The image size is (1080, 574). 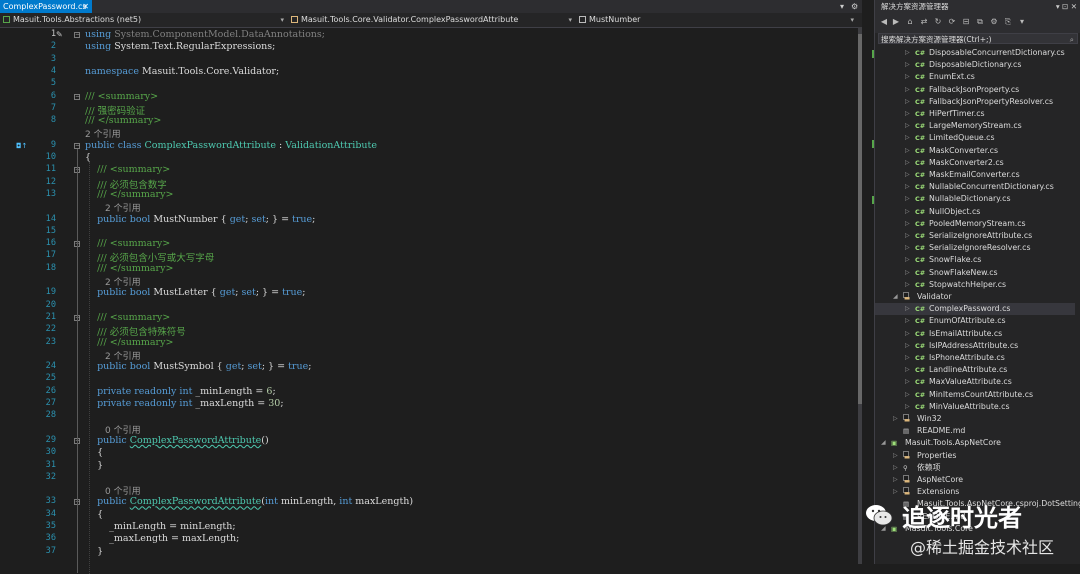 I want to click on codelens-reference-count: 0 个引用, so click(x=123, y=429).